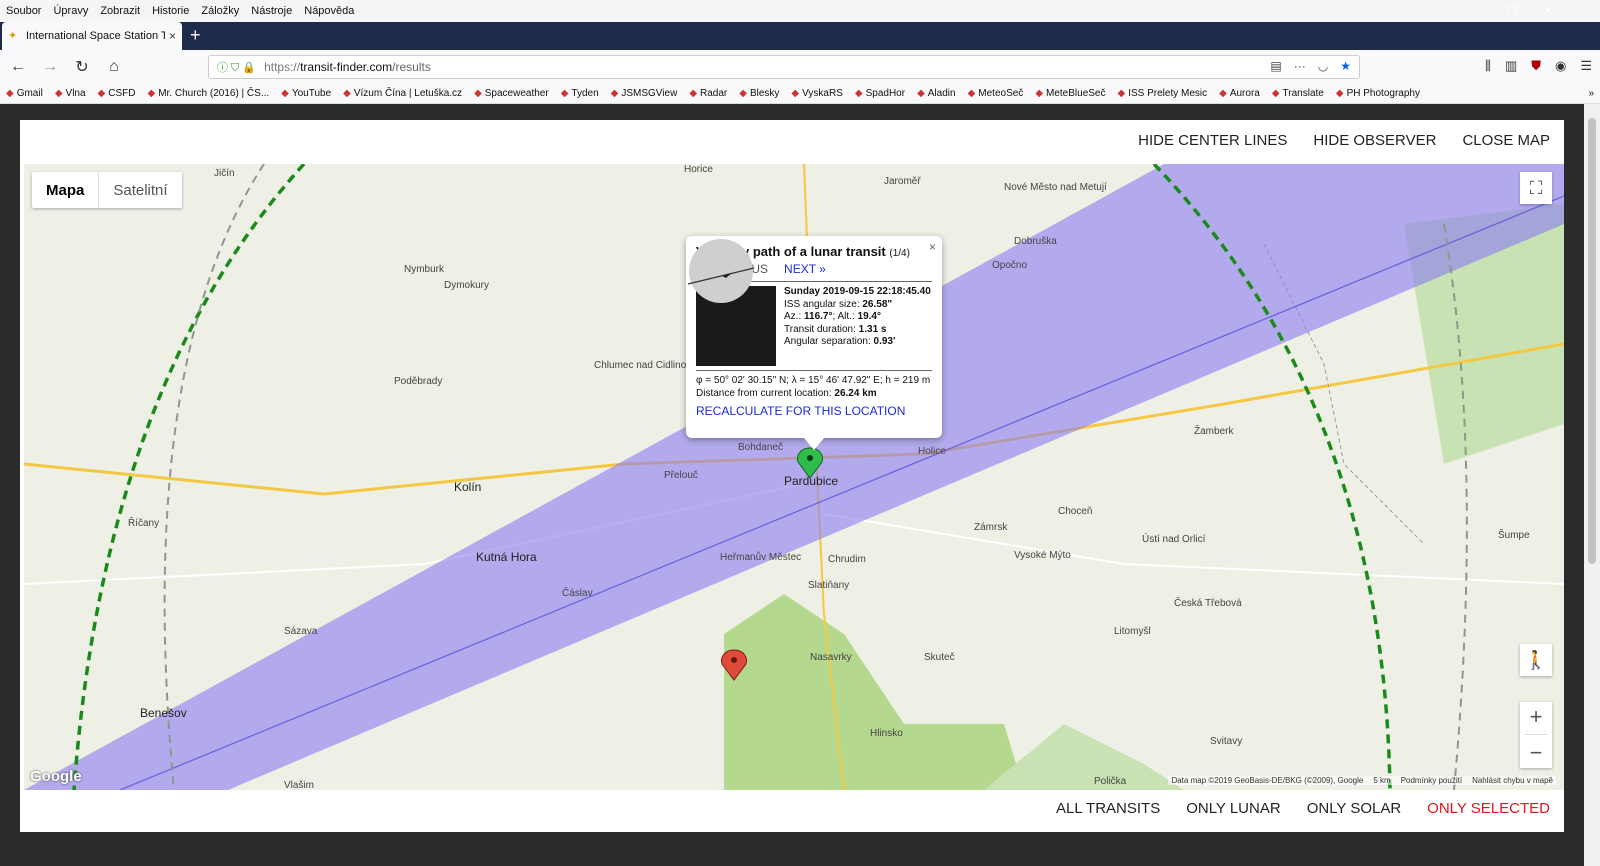 Image resolution: width=1600 pixels, height=866 pixels. Describe the element at coordinates (822, 93) in the screenshot. I see `bookmark-label: VyskaRS` at that location.